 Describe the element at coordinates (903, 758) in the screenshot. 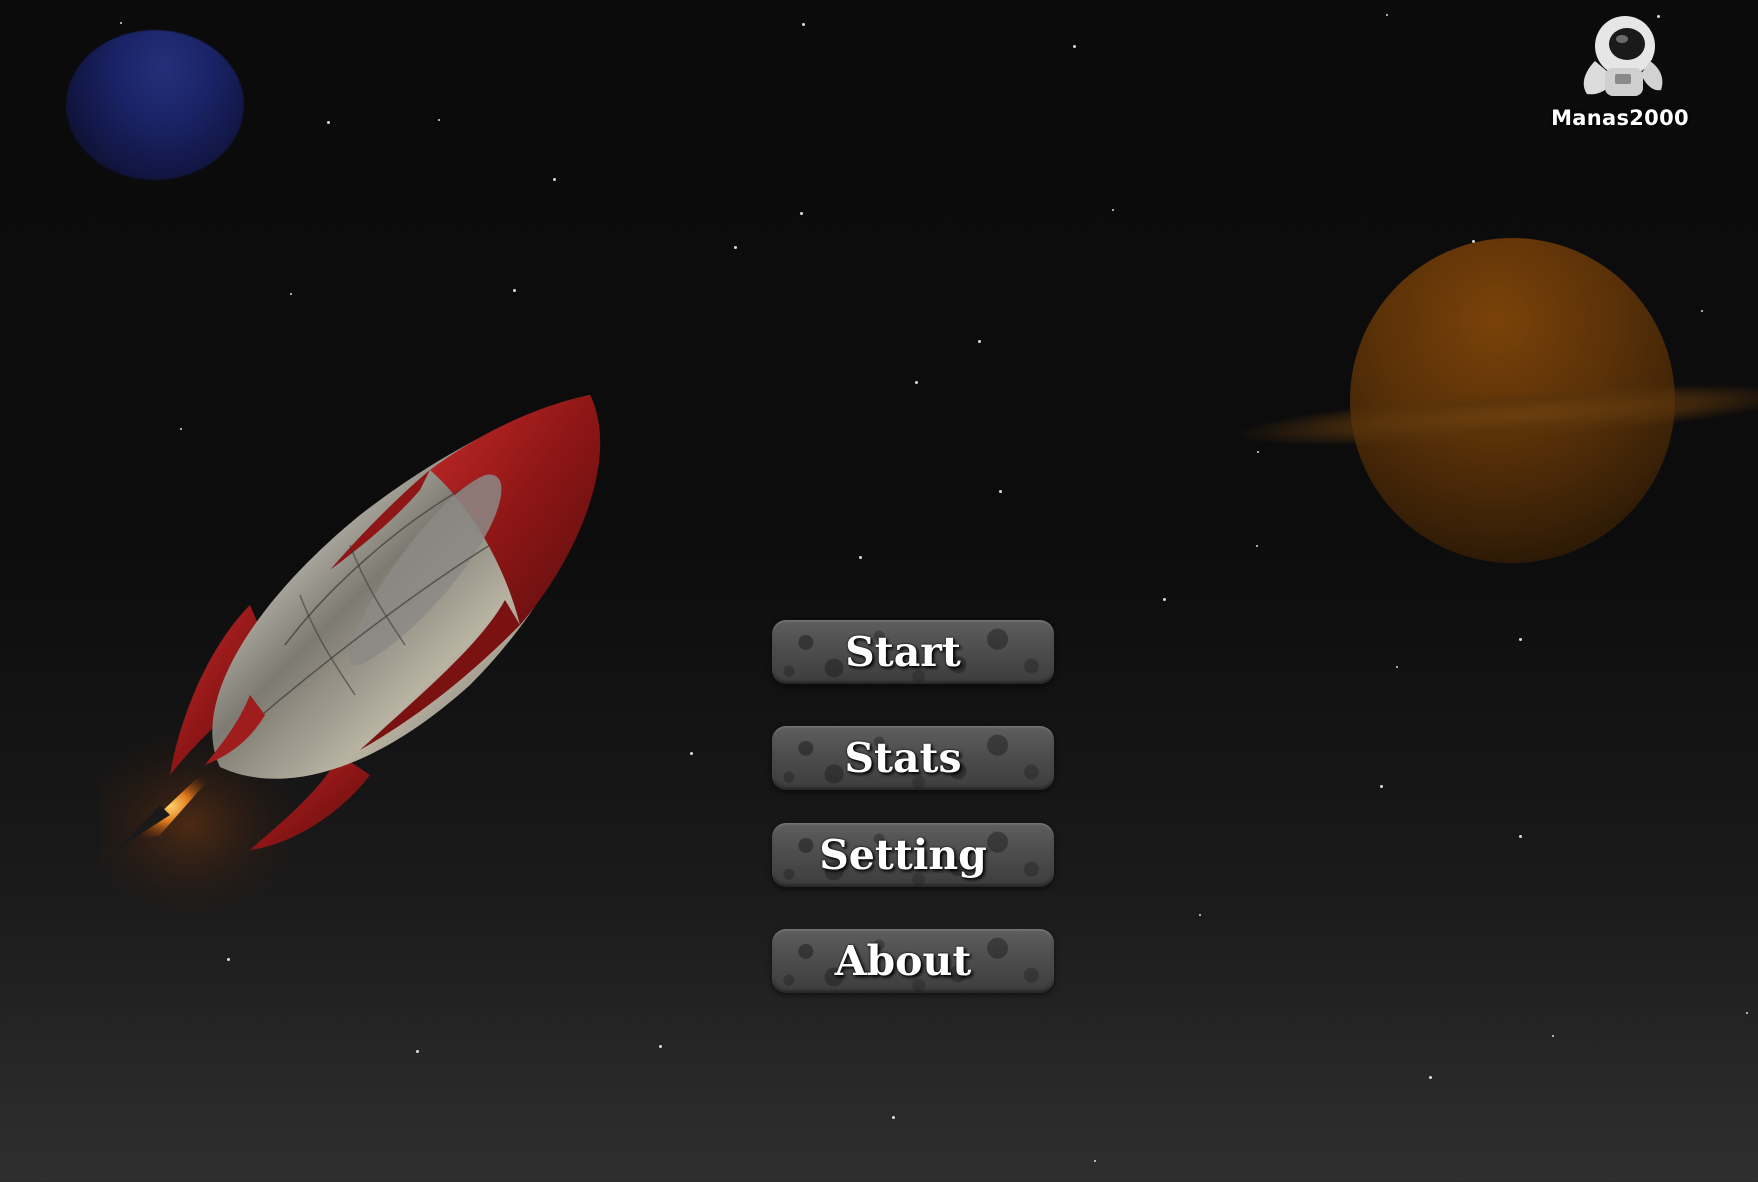

I see `stats-button-label: Stats` at that location.